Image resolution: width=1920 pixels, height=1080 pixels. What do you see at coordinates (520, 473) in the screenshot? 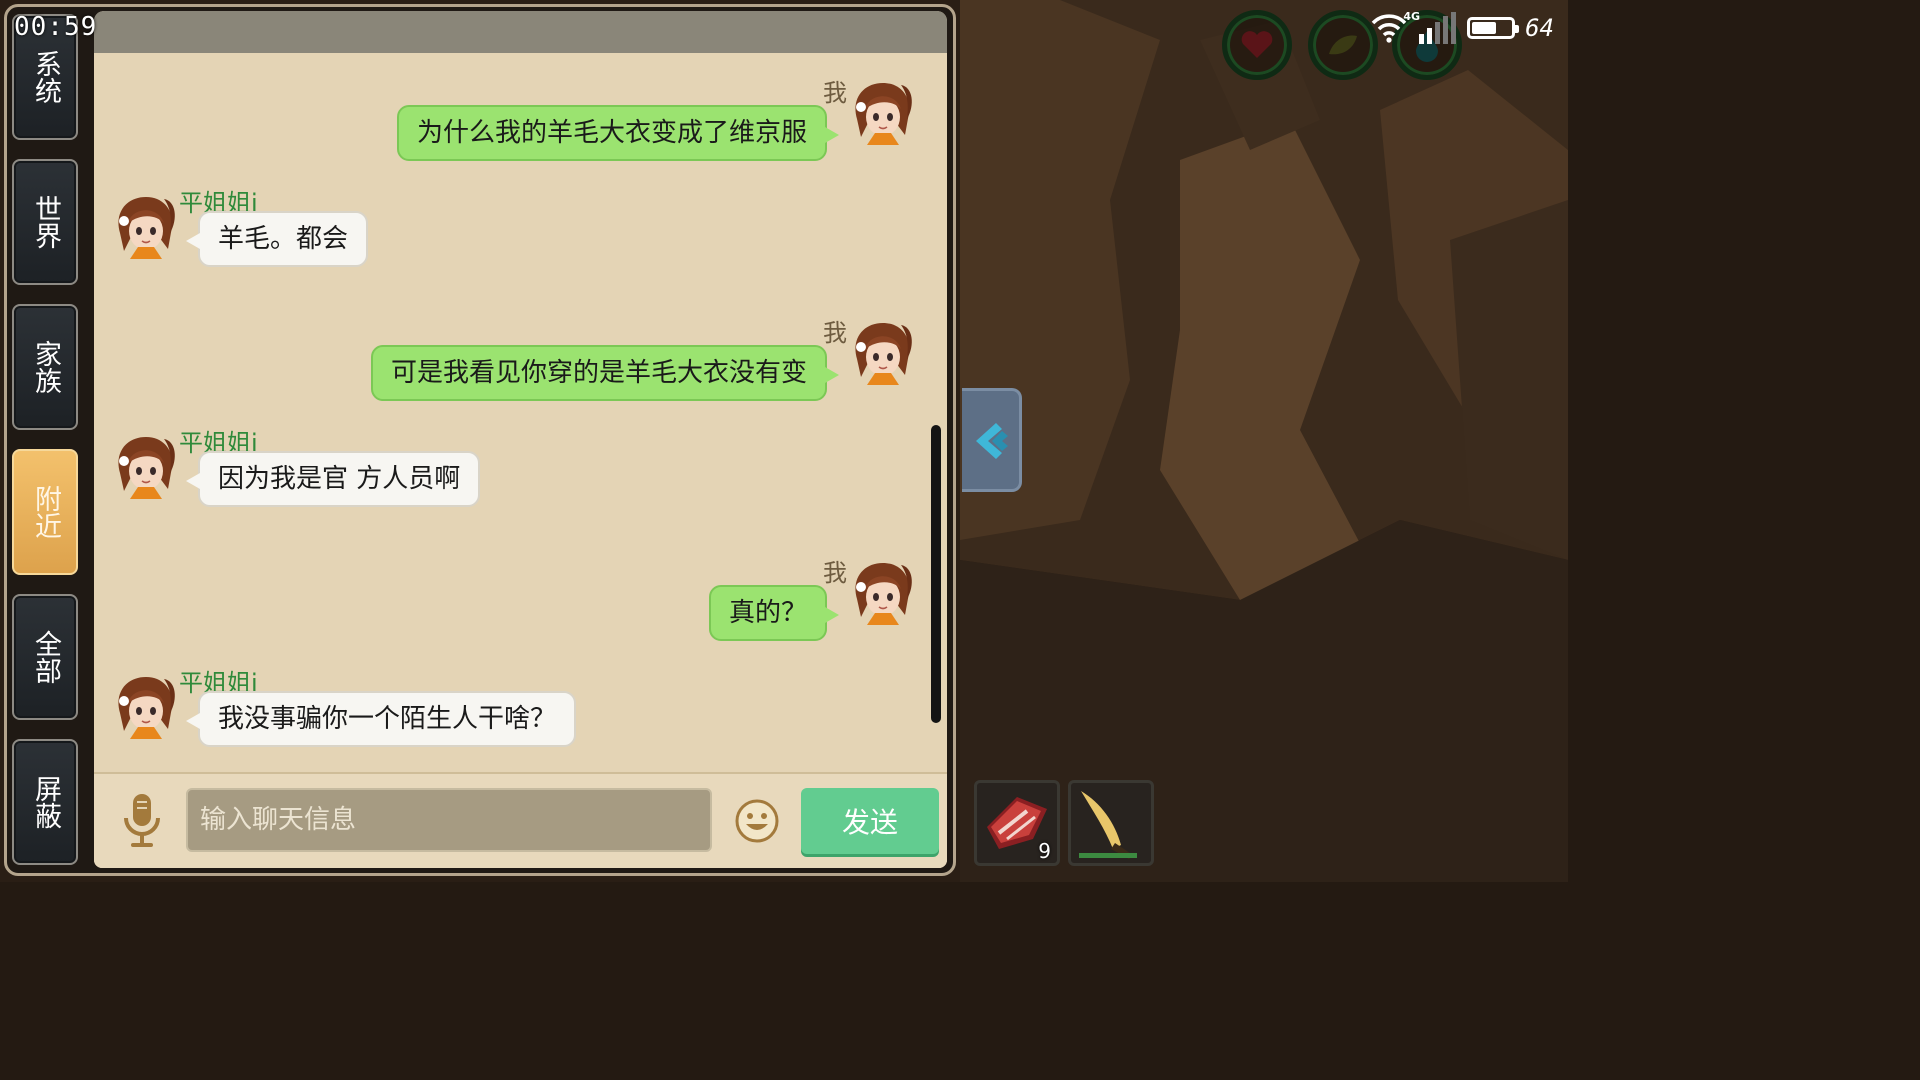
I see `chat-message-row: 平姐姐i 因为我是官 方人员啊` at bounding box center [520, 473].